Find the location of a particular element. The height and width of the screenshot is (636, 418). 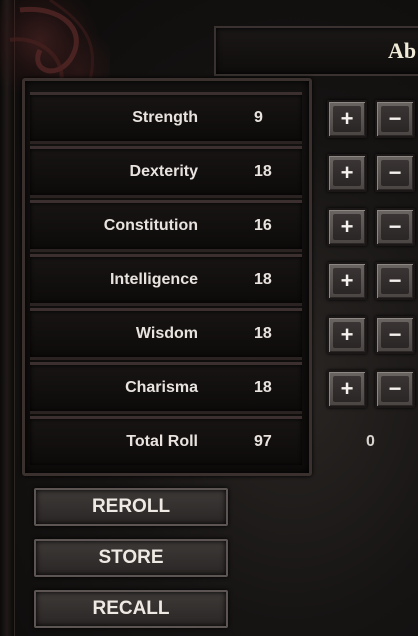

stat-label: Constitution is located at coordinates (150, 225).